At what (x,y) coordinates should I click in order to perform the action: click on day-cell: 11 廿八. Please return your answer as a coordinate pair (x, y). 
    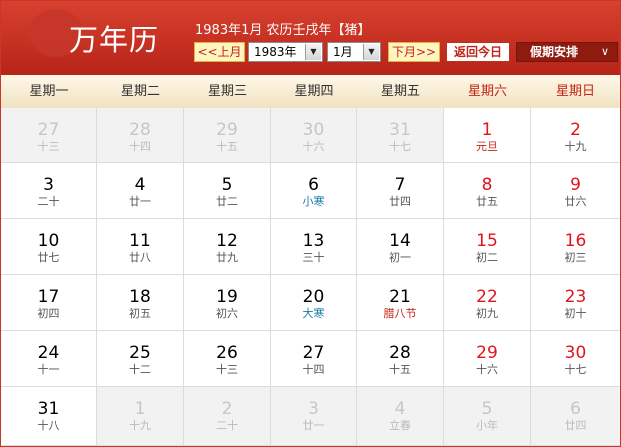
    Looking at the image, I should click on (140, 247).